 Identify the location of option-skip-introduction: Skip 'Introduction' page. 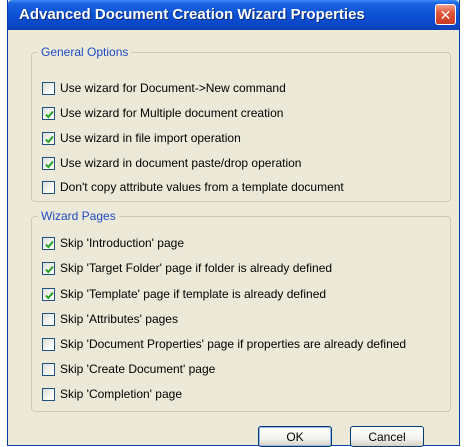
(113, 243).